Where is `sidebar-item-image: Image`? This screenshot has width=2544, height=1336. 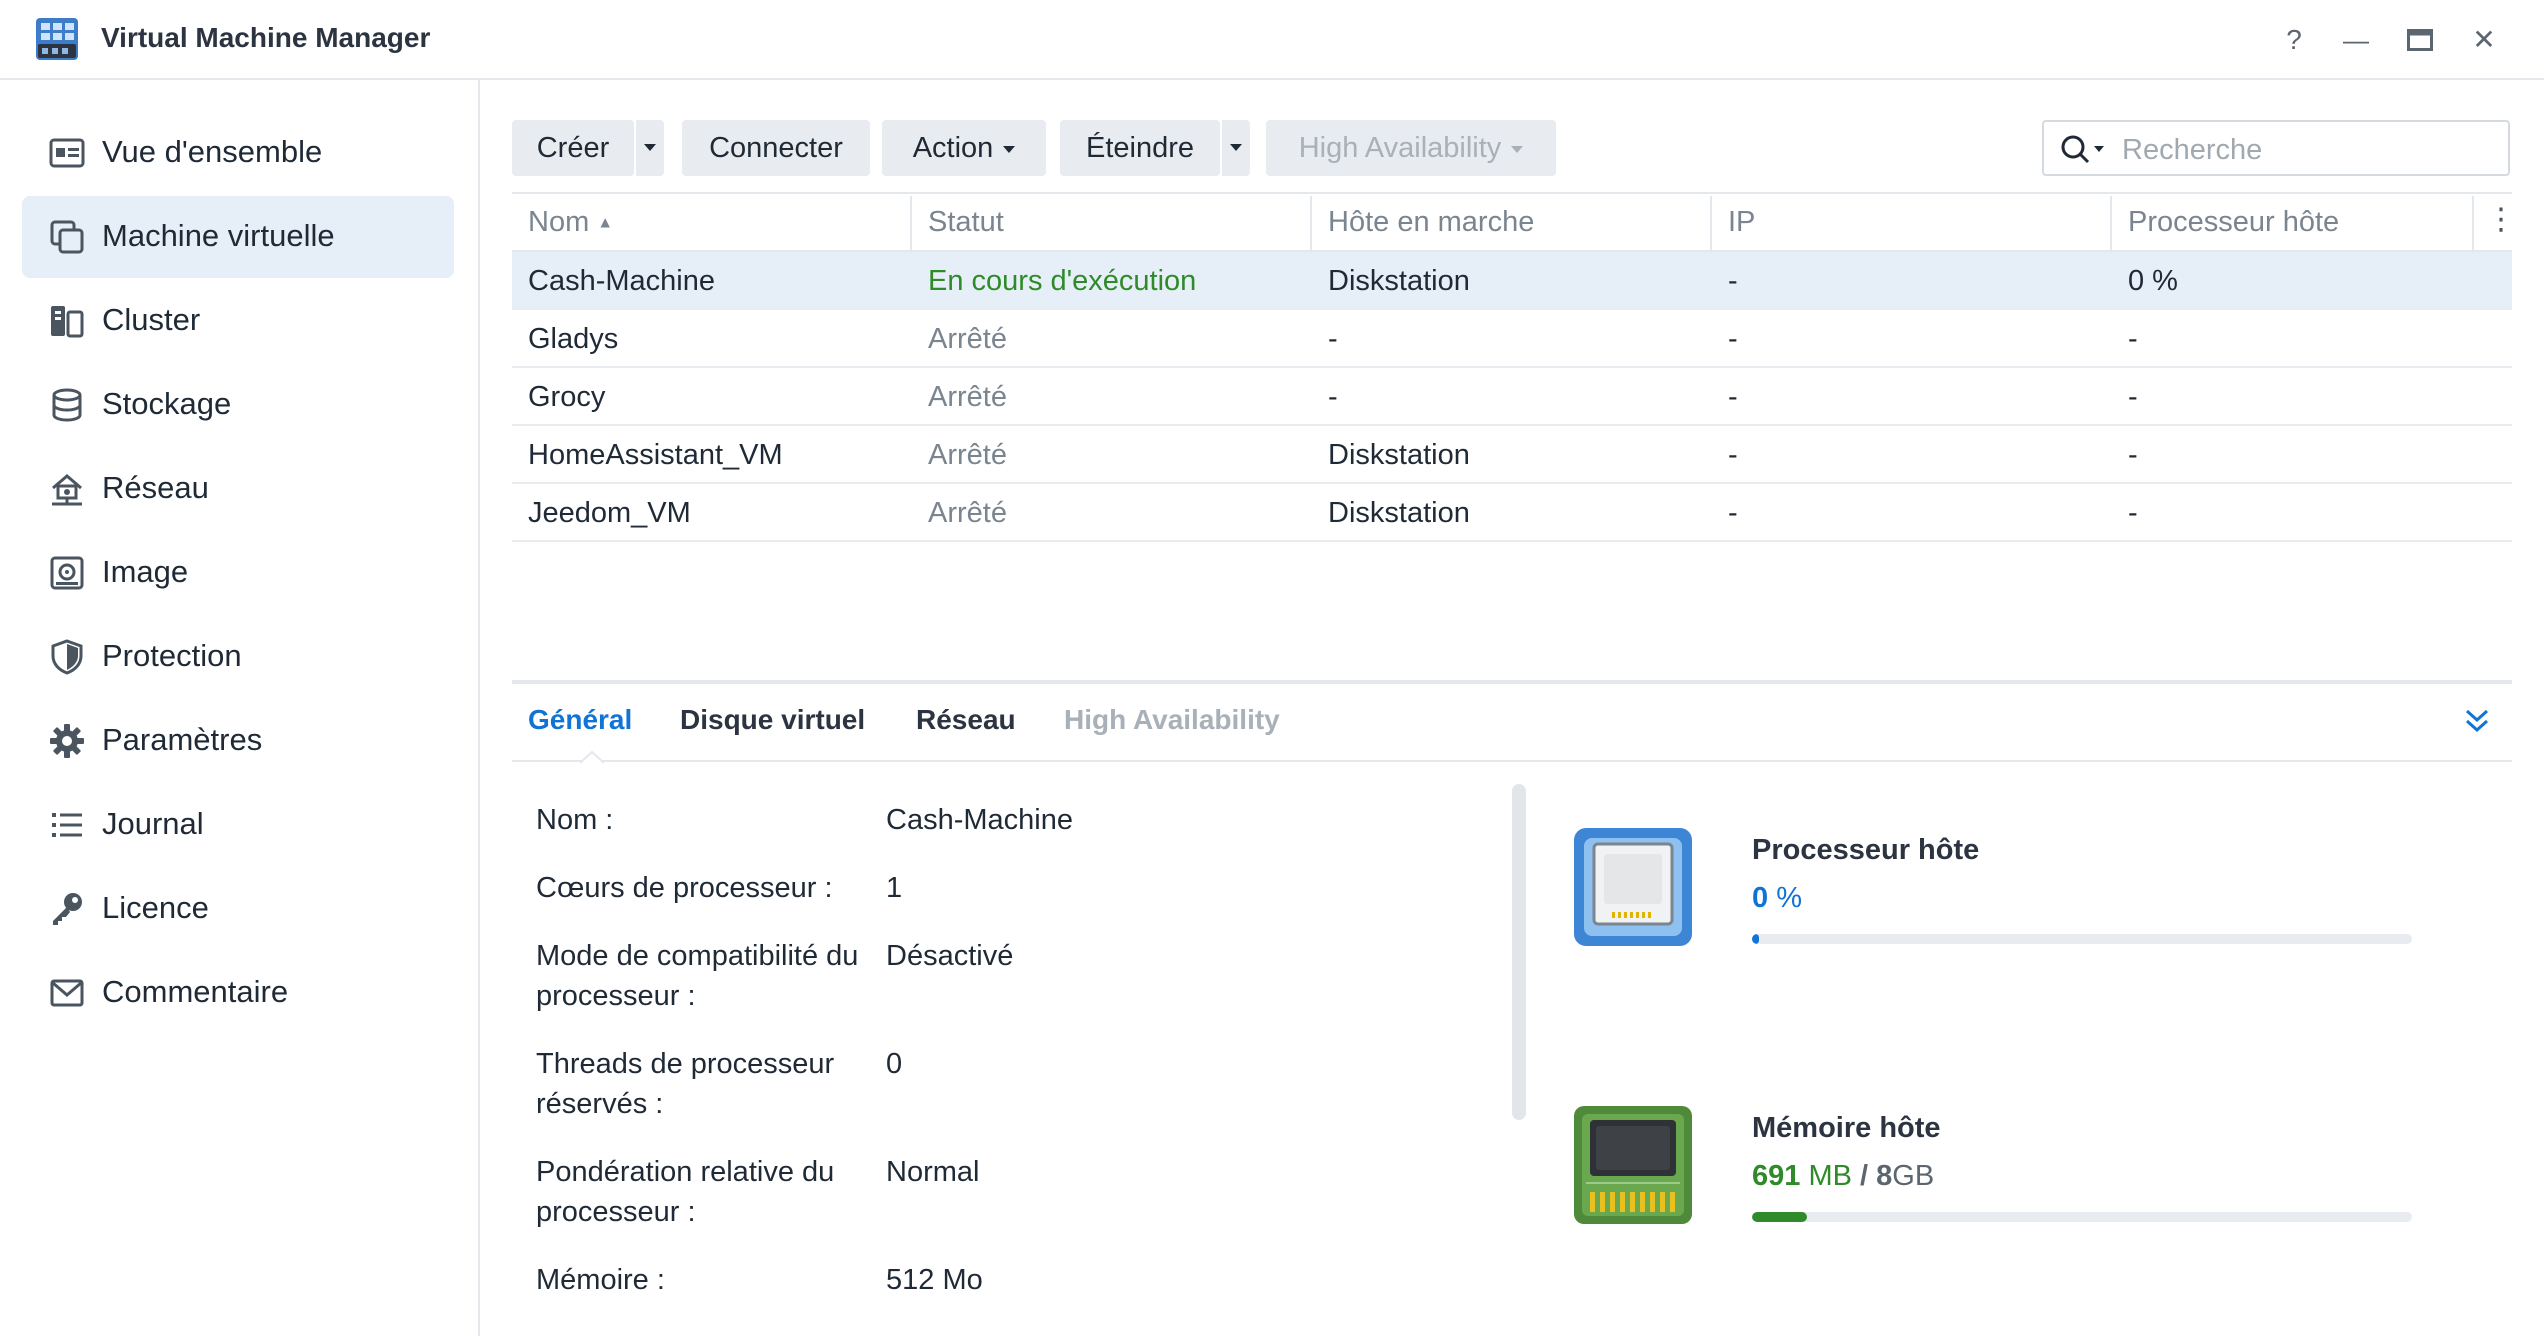 sidebar-item-image: Image is located at coordinates (238, 573).